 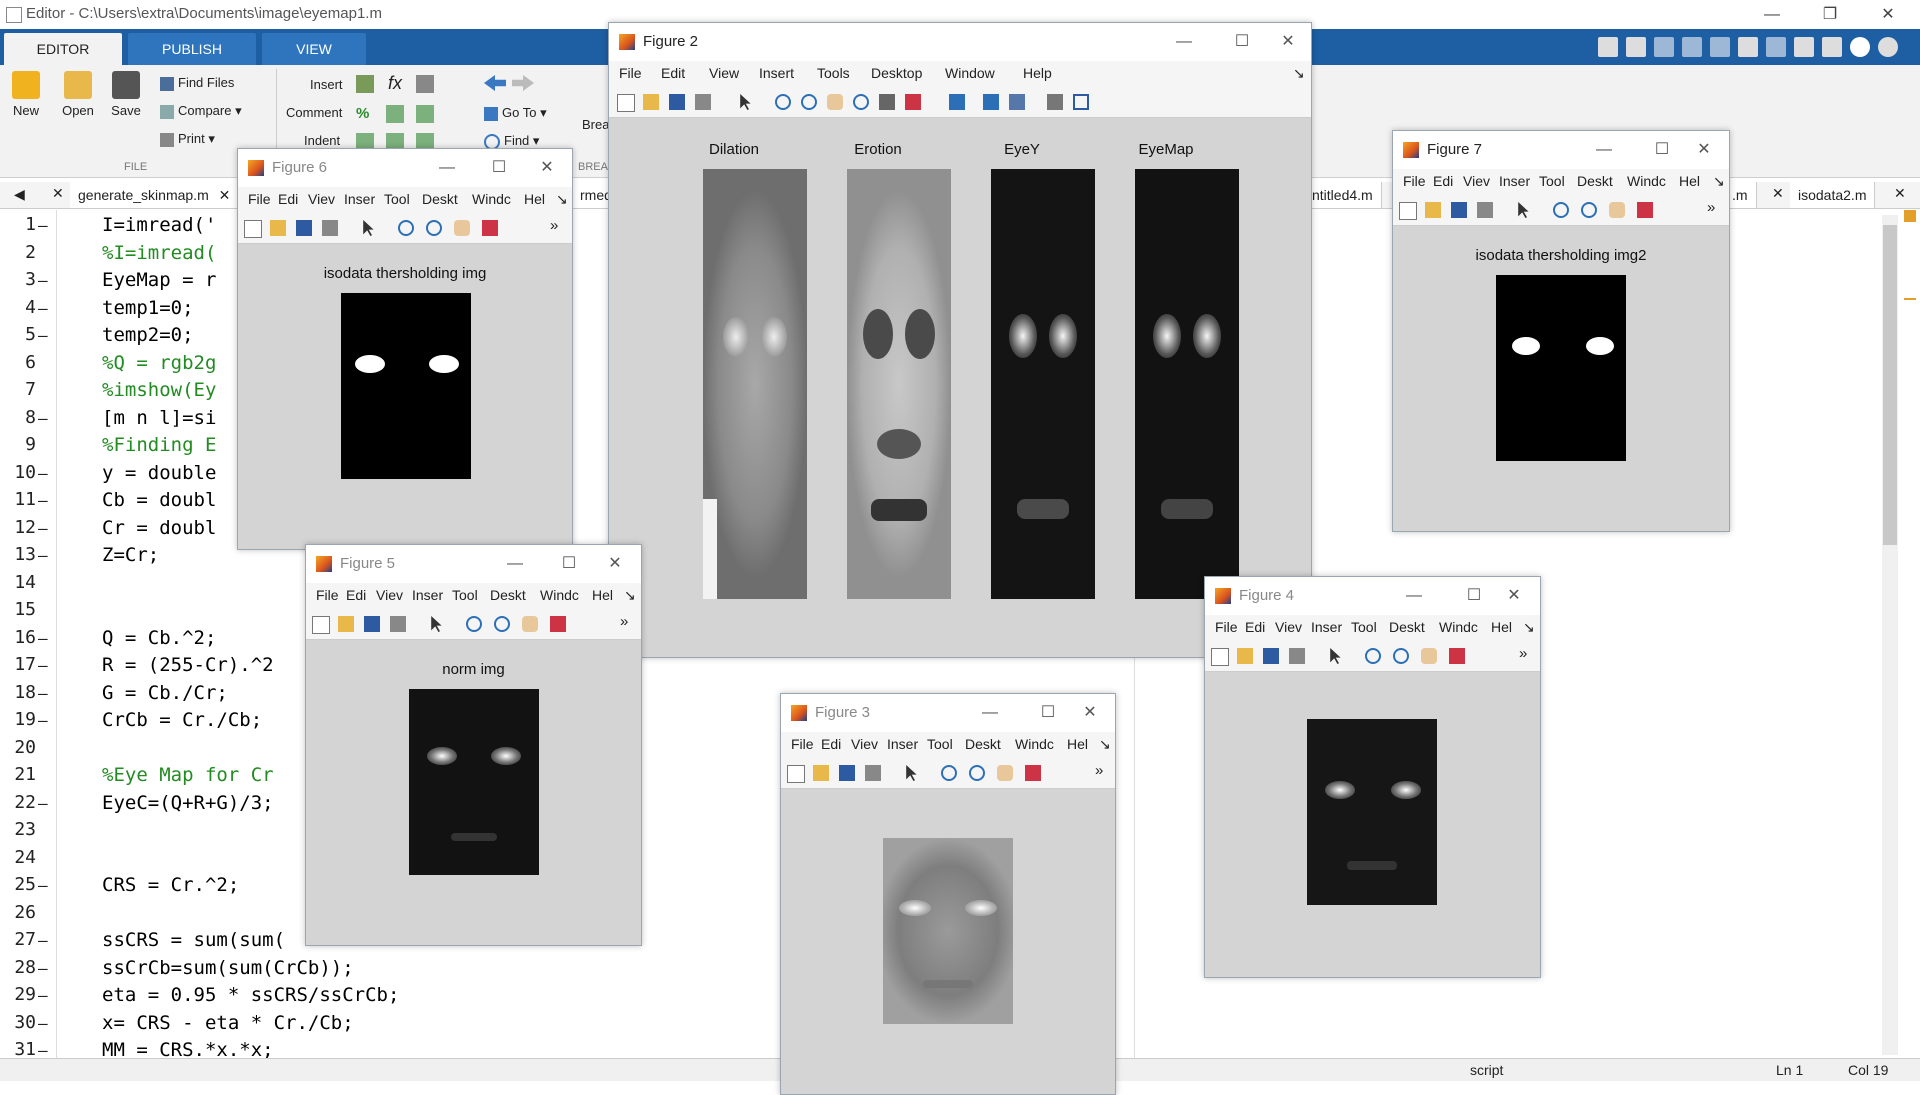 What do you see at coordinates (58, 193) in the screenshot?
I see `tab-close-icon: ✕` at bounding box center [58, 193].